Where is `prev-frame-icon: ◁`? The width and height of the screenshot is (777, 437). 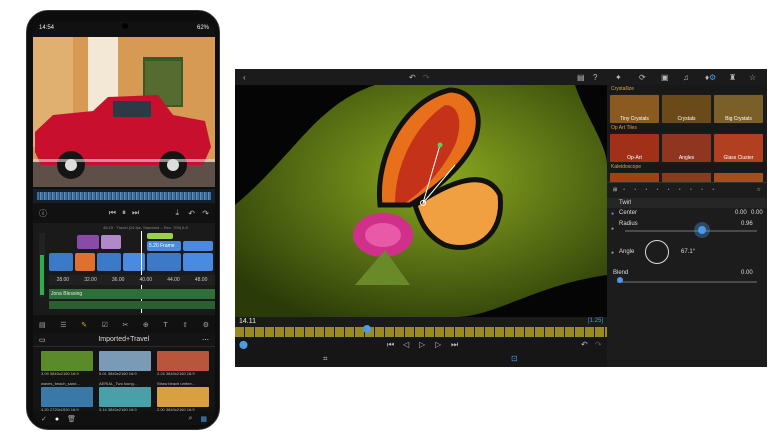 prev-frame-icon: ◁ is located at coordinates (406, 344).